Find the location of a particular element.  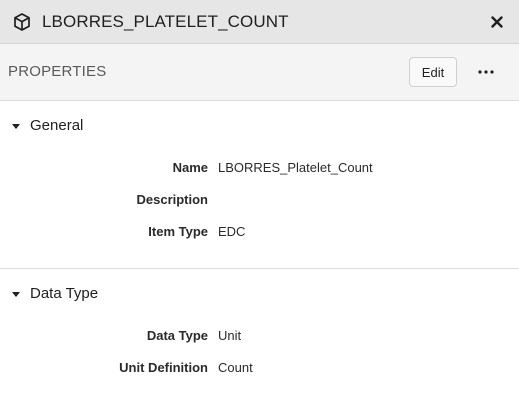

property-label: Description is located at coordinates (172, 199).